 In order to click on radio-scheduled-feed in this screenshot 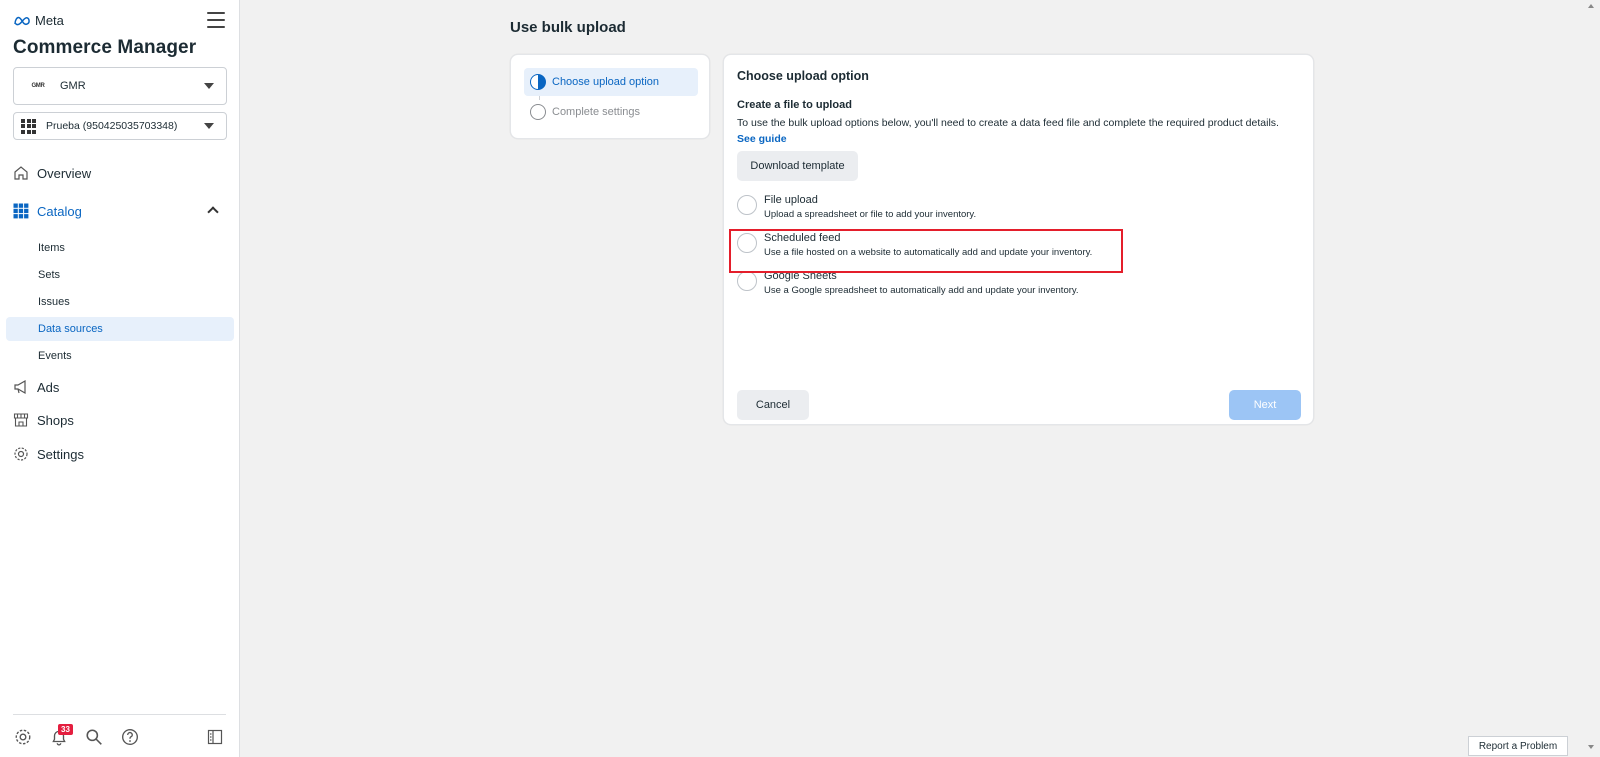, I will do `click(747, 243)`.